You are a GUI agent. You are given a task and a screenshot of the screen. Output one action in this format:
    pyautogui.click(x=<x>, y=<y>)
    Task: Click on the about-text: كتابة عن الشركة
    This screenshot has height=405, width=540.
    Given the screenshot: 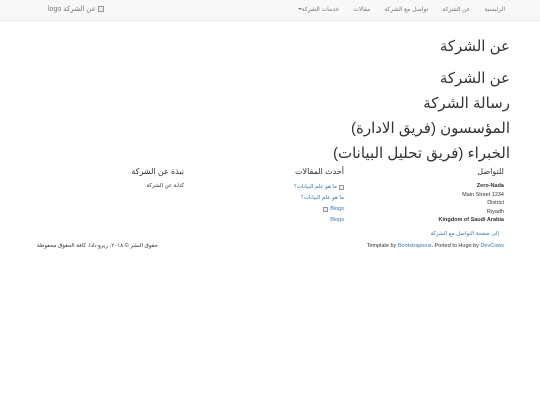 What is the action you would take?
    pyautogui.click(x=165, y=186)
    